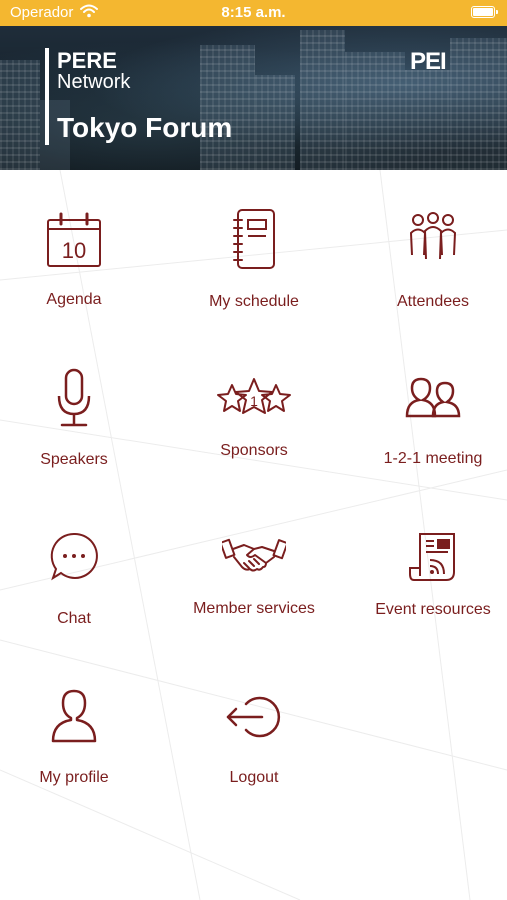 Image resolution: width=507 pixels, height=900 pixels. I want to click on menu-label: Agenda, so click(74, 299).